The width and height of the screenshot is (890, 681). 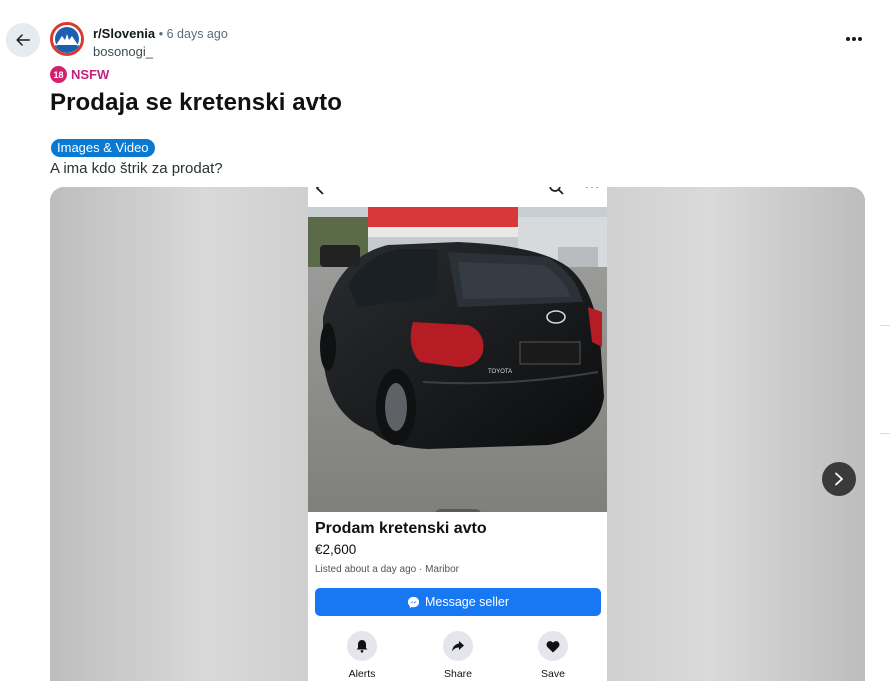 I want to click on nsfw-tag: 18 NSFW, so click(x=79, y=74).